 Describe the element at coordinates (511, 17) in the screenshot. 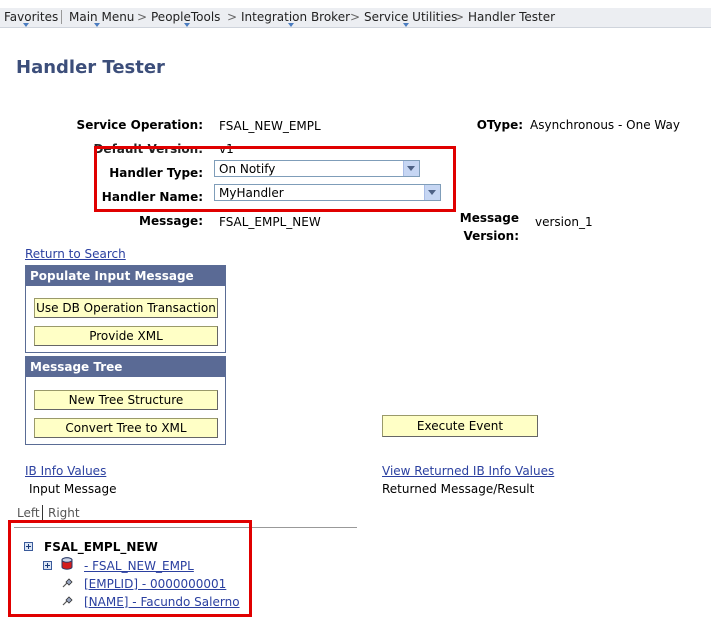

I see `nav-handler-tester: Handler Tester` at that location.